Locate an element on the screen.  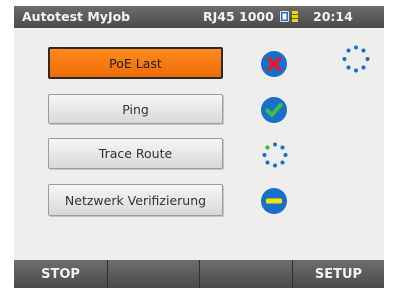
job-title: Autotest MyJob is located at coordinates (76, 16).